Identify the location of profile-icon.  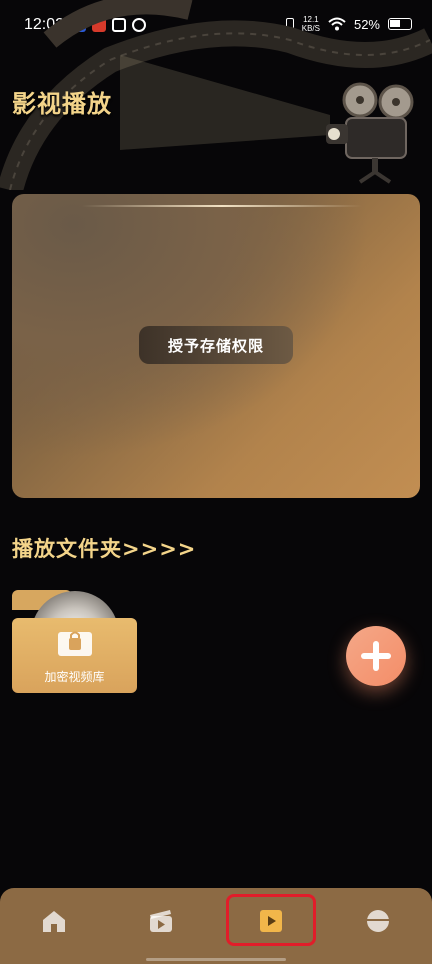
(378, 921).